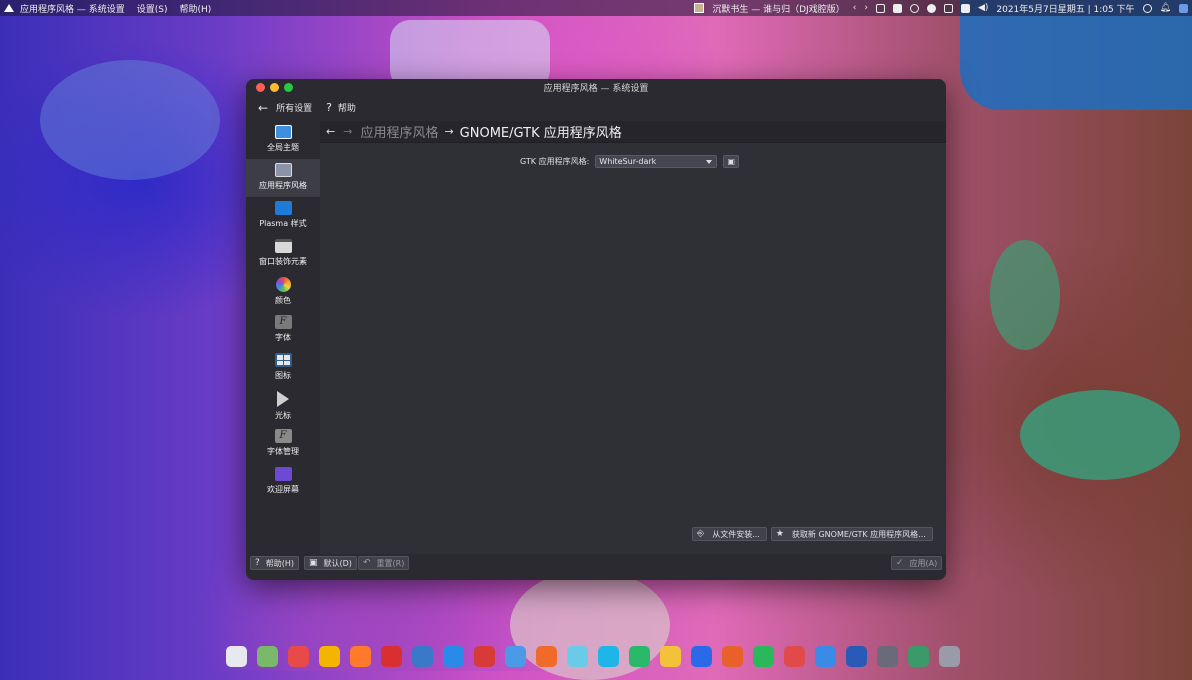 This screenshot has width=1192, height=680. What do you see at coordinates (283, 368) in the screenshot?
I see `sidebar-item-icons: 图标` at bounding box center [283, 368].